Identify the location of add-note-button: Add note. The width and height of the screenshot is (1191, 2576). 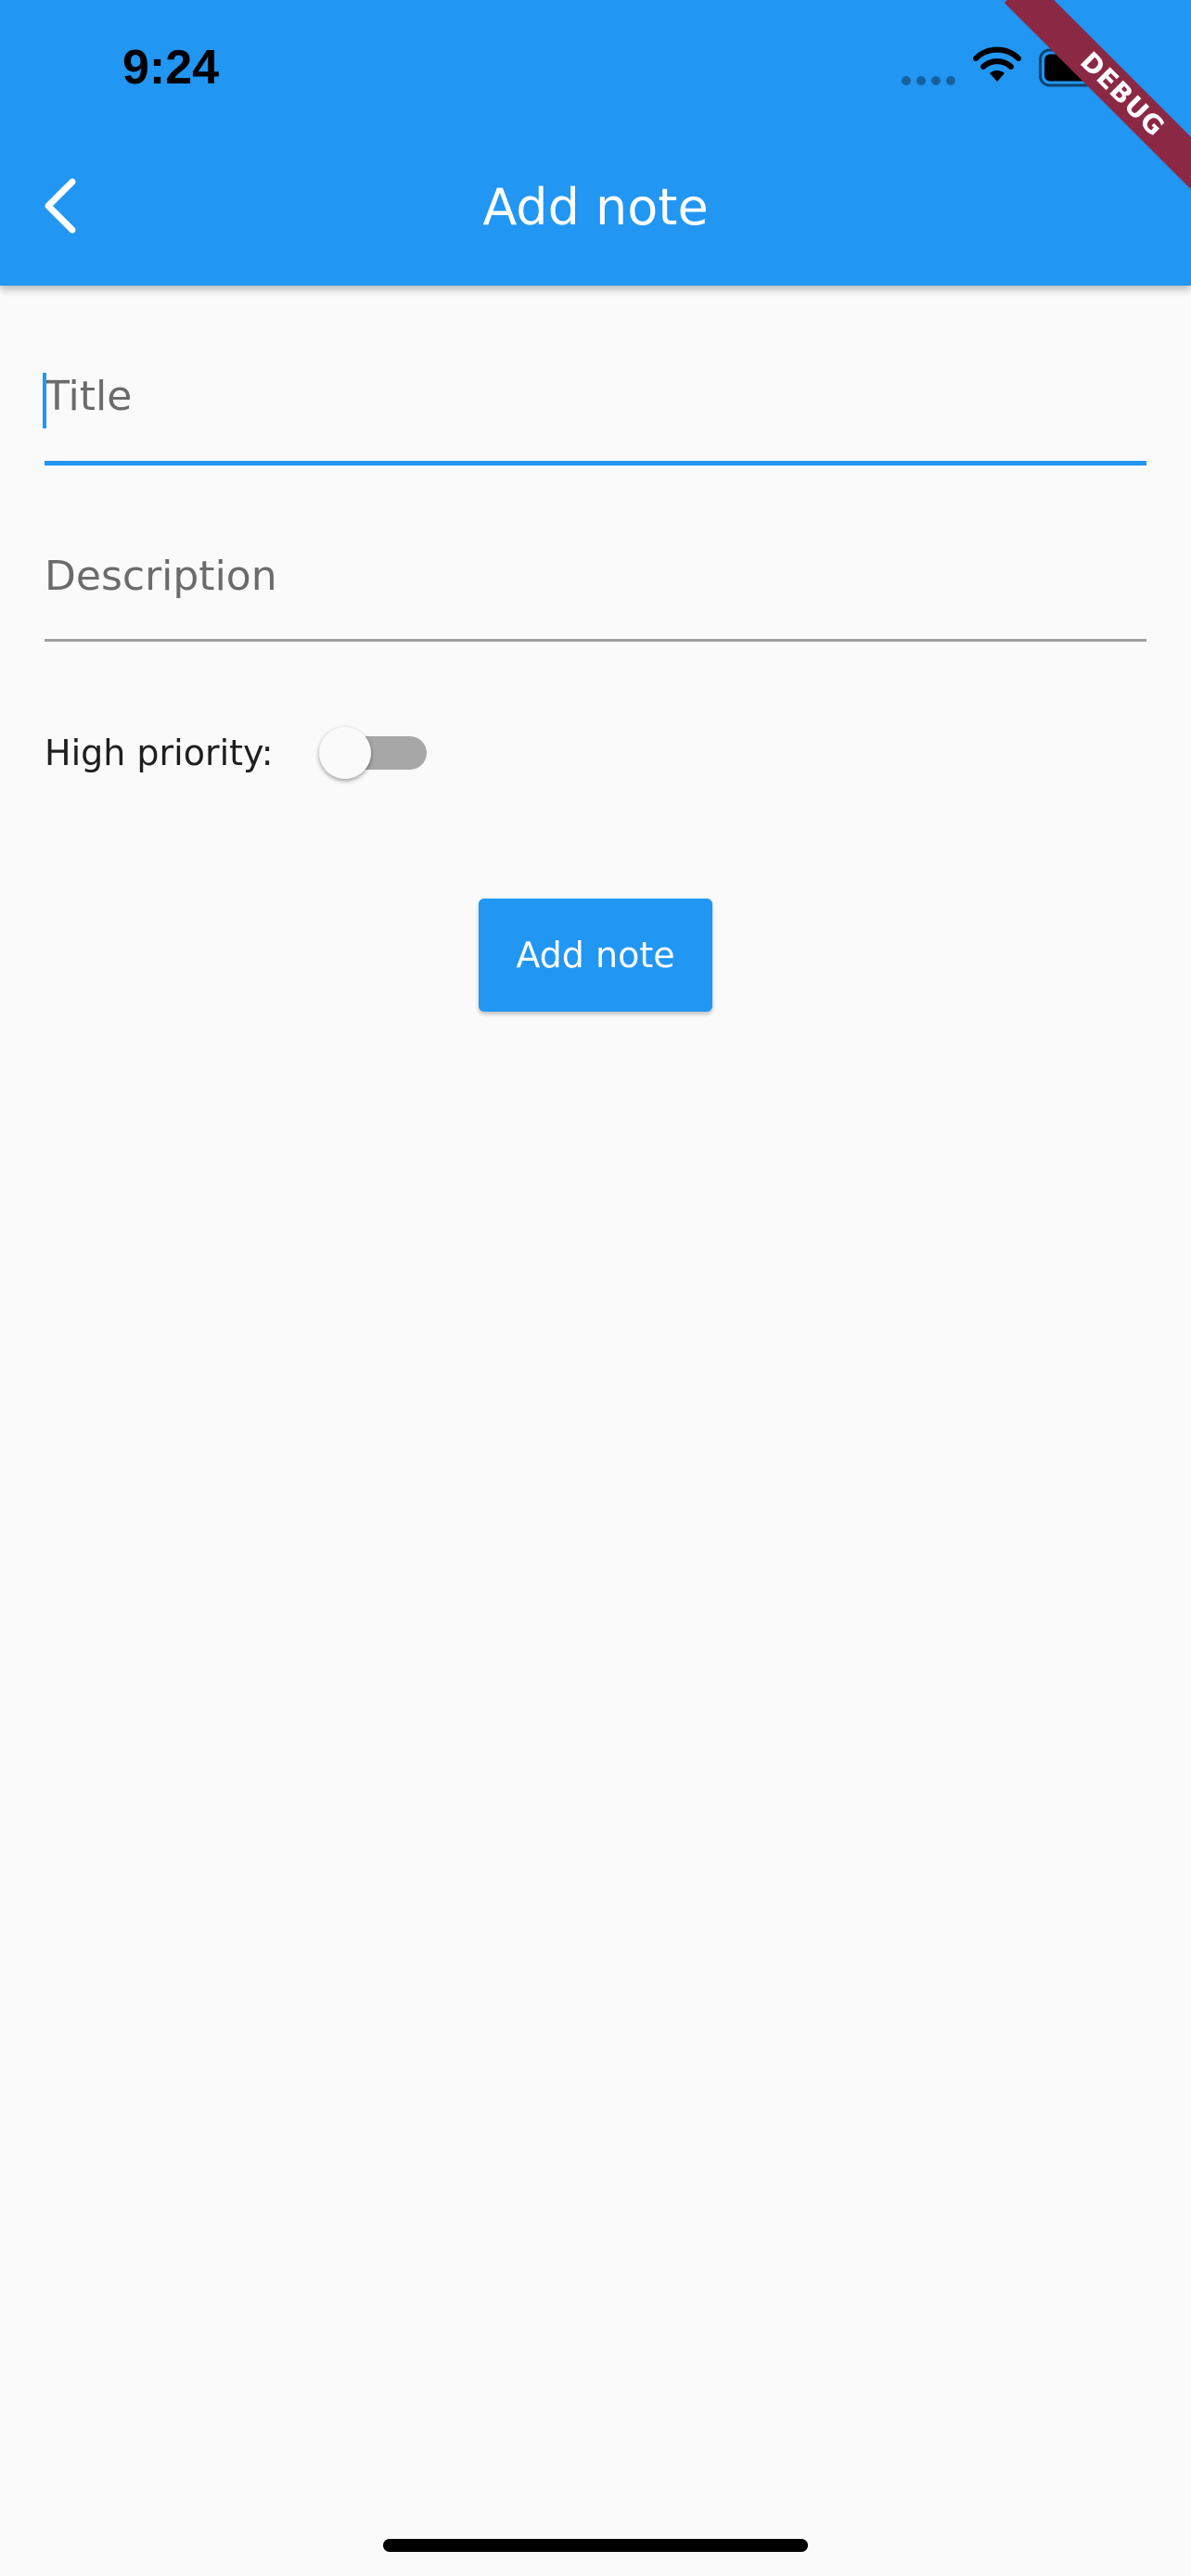
(595, 956).